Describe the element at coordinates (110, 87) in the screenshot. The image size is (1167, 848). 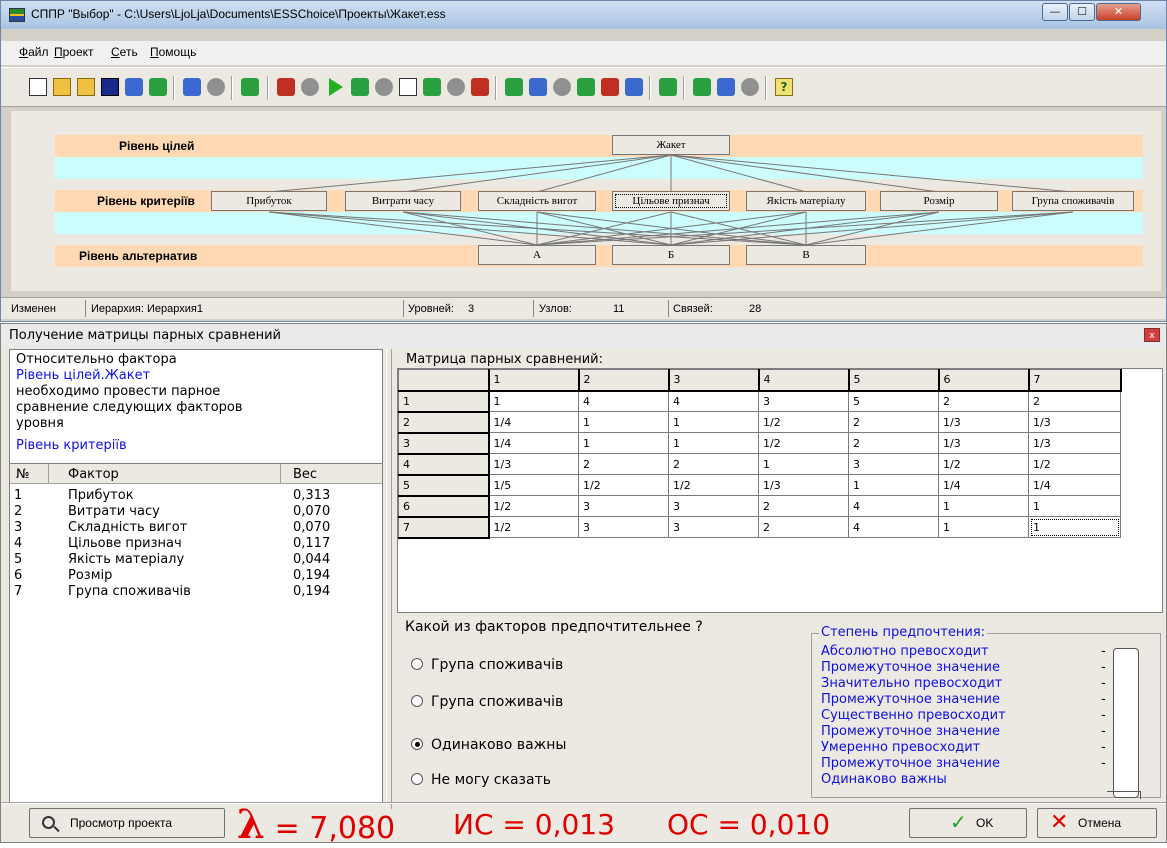
I see `save-icon` at that location.